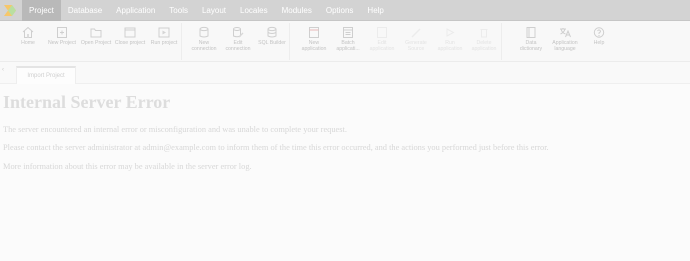 The height and width of the screenshot is (261, 690). What do you see at coordinates (178, 10) in the screenshot?
I see `menu-tools: Tools` at bounding box center [178, 10].